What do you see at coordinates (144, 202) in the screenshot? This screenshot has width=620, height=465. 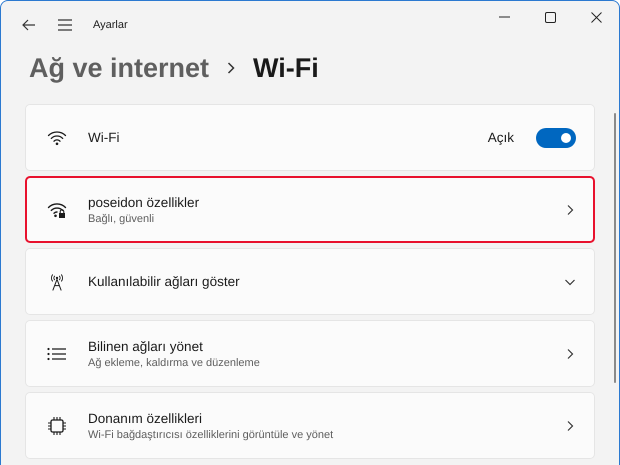 I see `card-title: poseidon özellikler` at bounding box center [144, 202].